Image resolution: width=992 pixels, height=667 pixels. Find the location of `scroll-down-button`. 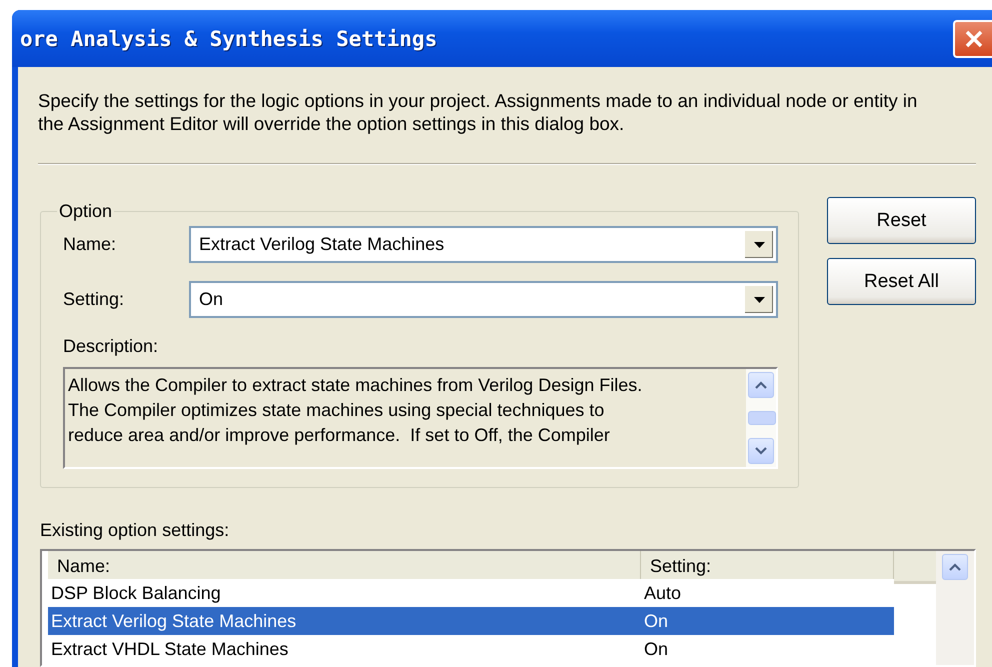

scroll-down-button is located at coordinates (761, 451).